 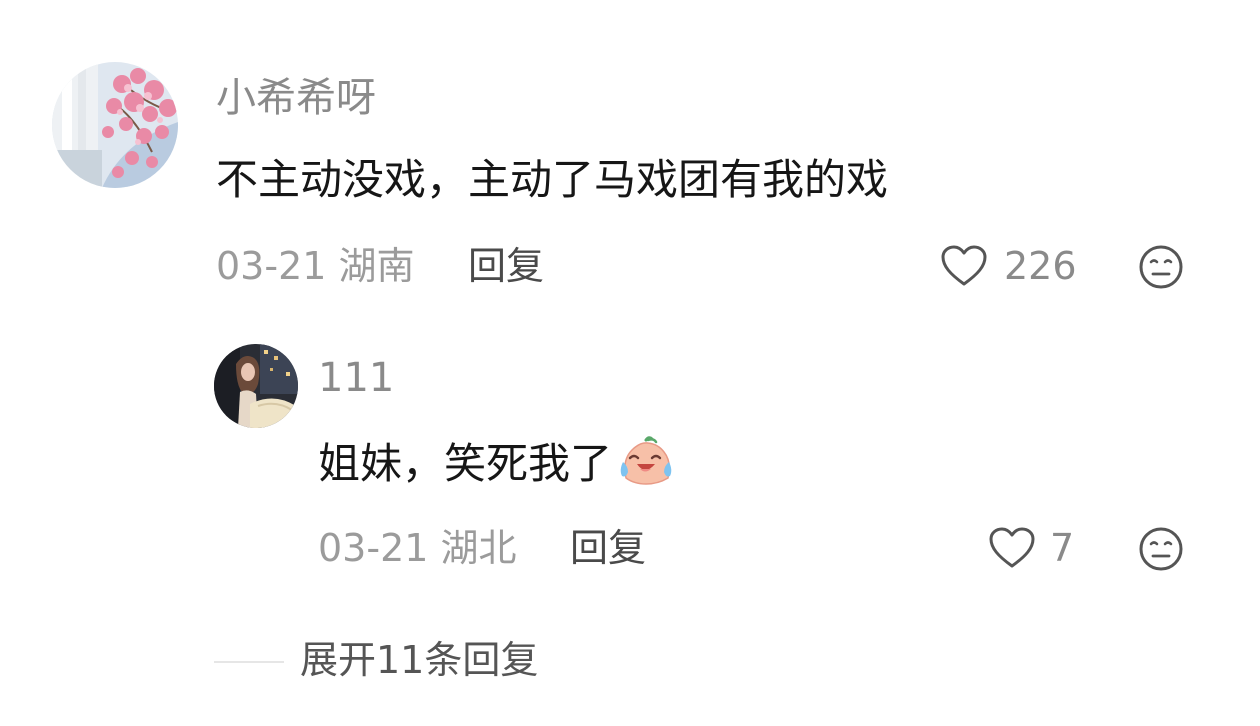 I want to click on comment-location: 湖南, so click(x=376, y=266).